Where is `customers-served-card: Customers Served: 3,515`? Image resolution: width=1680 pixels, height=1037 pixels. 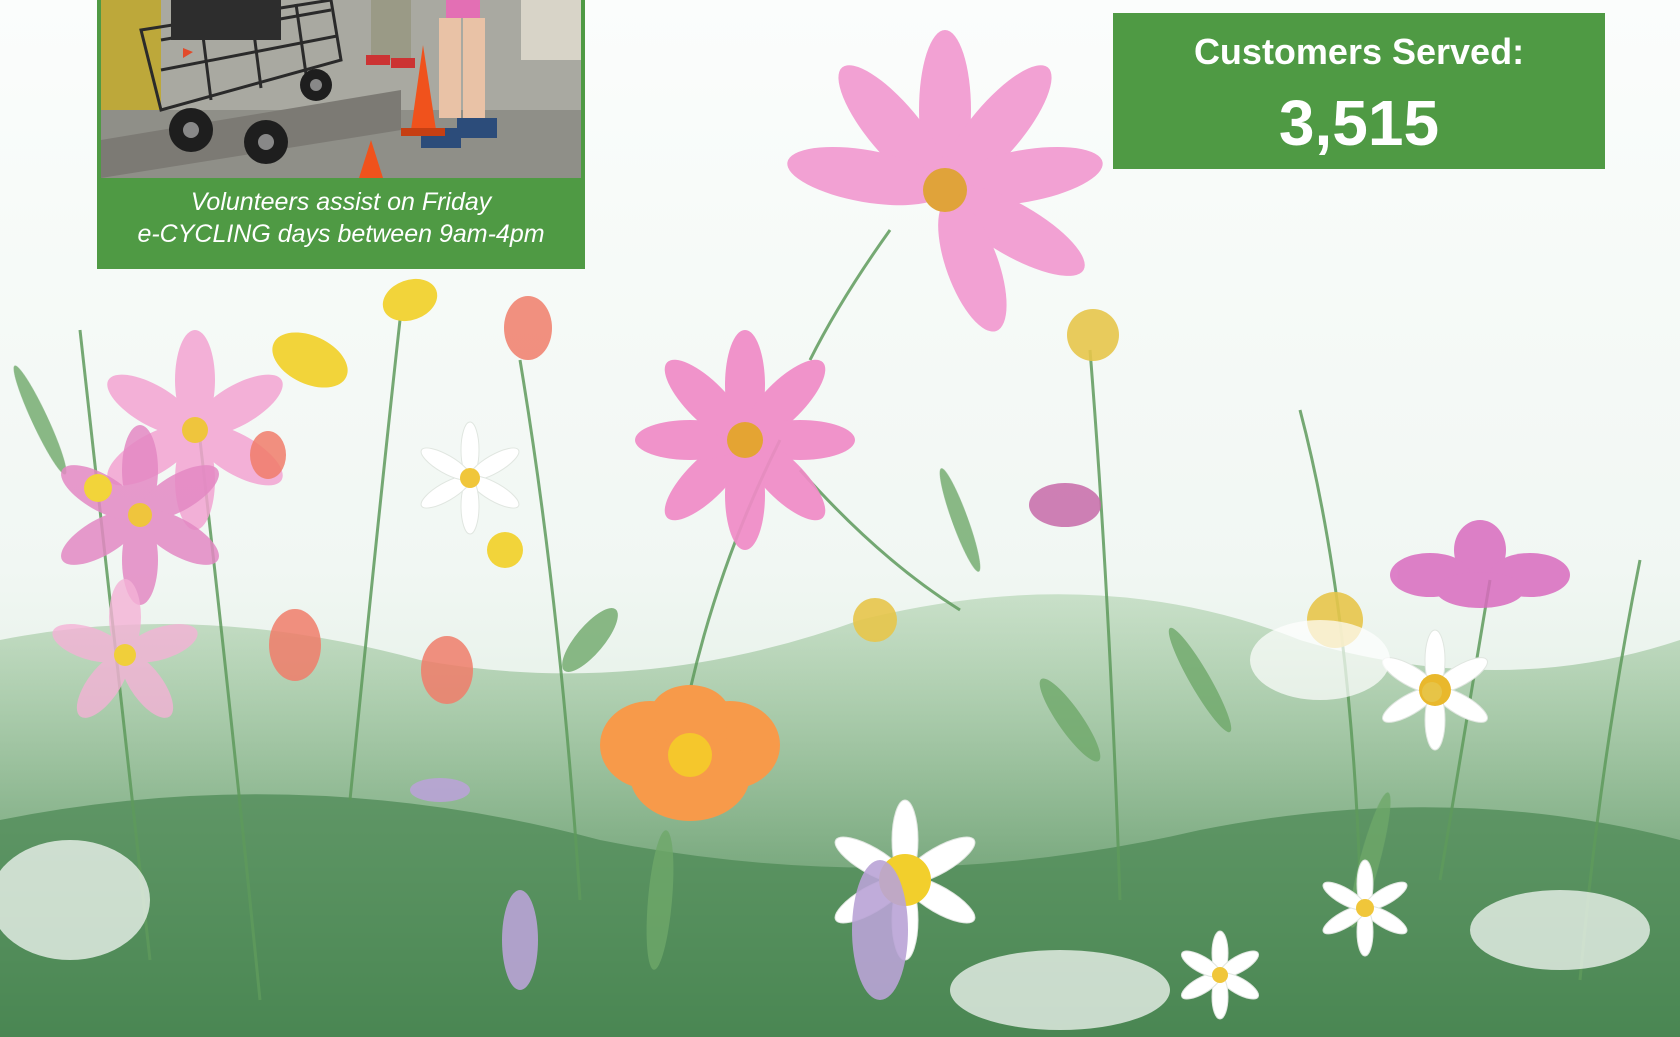
customers-served-card: Customers Served: 3,515 is located at coordinates (1359, 91).